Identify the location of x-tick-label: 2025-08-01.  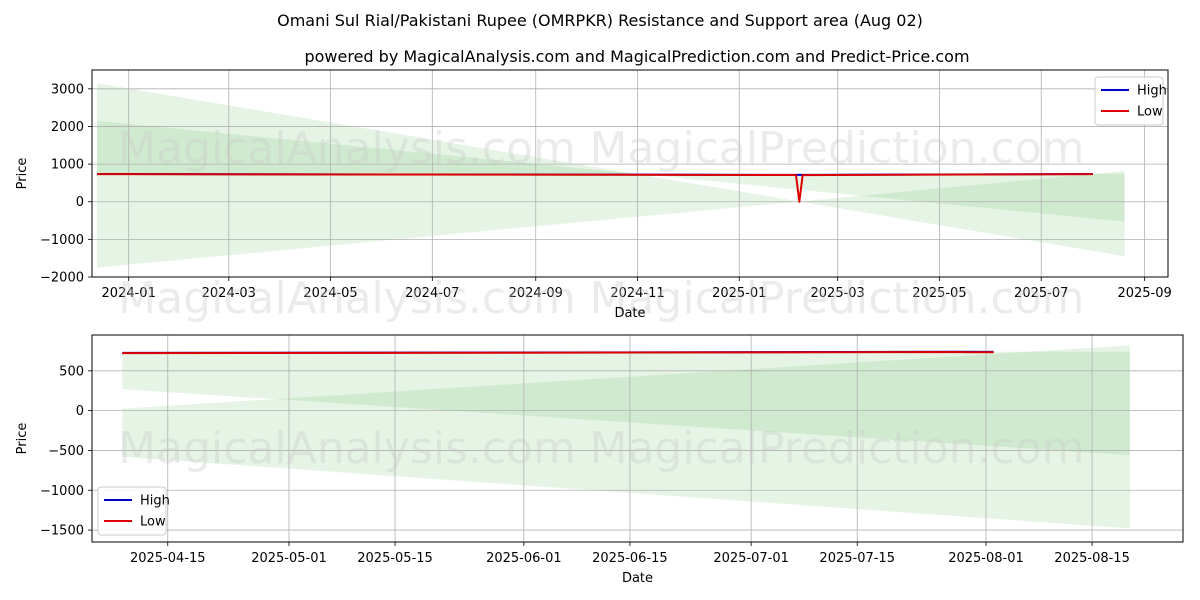
(986, 558).